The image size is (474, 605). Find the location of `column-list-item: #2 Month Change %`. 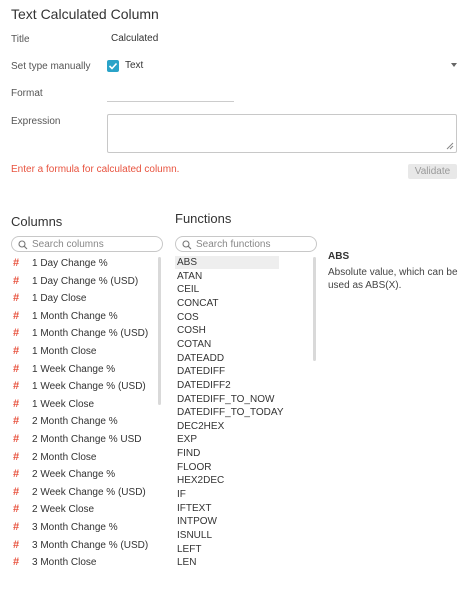

column-list-item: #2 Month Change % is located at coordinates (84, 422).